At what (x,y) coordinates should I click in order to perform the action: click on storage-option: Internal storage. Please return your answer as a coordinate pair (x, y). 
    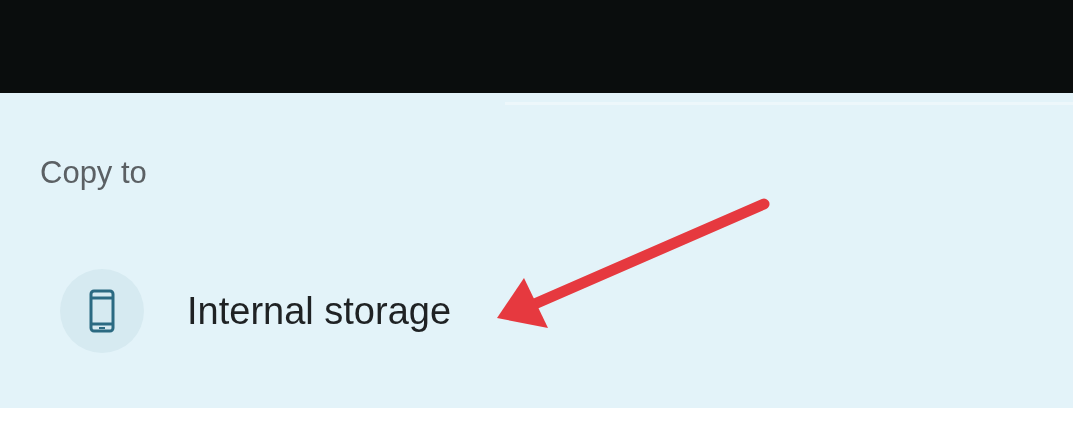
    Looking at the image, I should click on (319, 311).